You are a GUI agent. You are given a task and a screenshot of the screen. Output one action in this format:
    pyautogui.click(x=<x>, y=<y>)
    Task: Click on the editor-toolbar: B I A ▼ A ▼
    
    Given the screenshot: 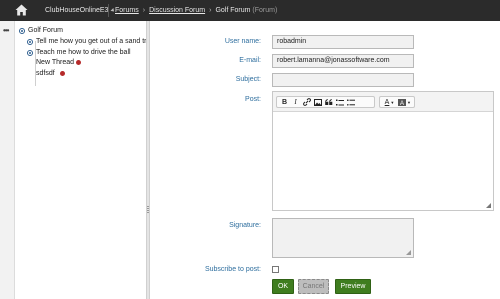 What is the action you would take?
    pyautogui.click(x=383, y=102)
    